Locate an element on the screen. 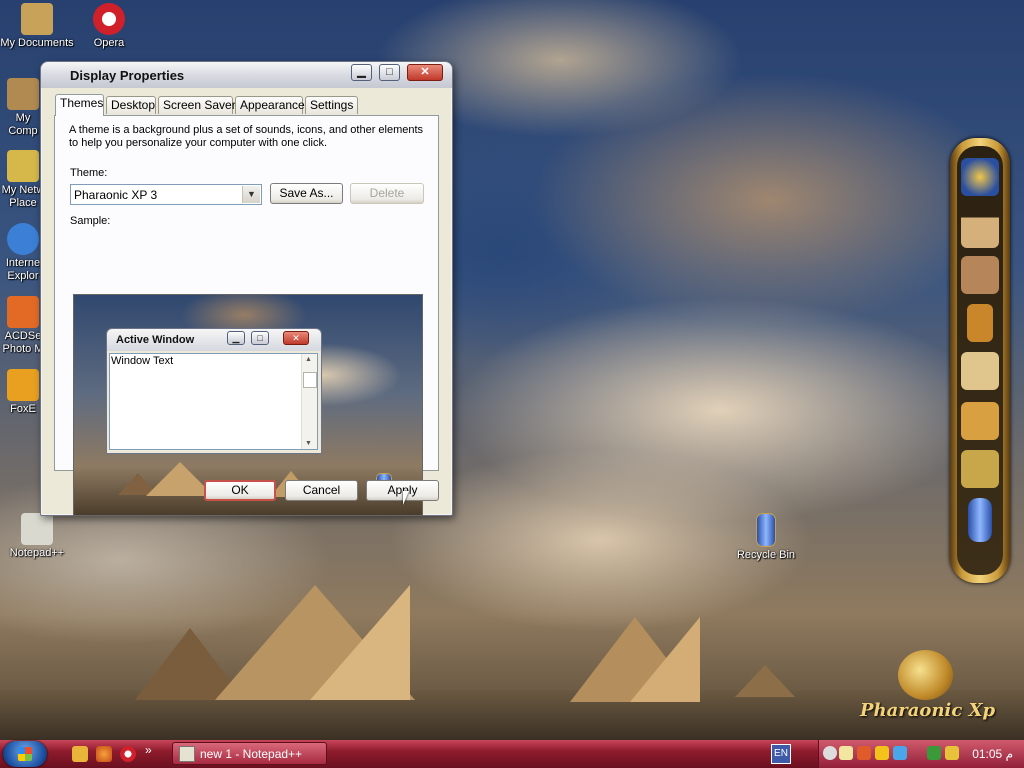 This screenshot has width=1024, height=768. tab-settings: Settings is located at coordinates (331, 105).